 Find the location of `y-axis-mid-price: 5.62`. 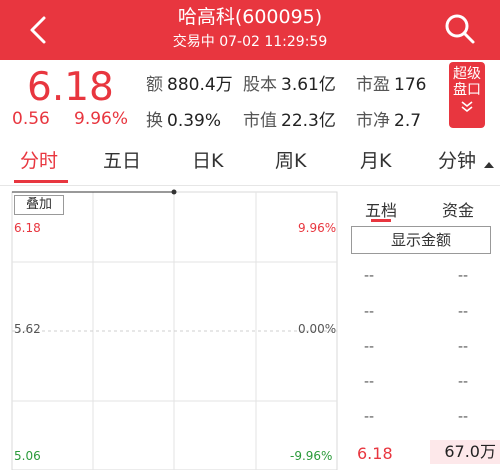

y-axis-mid-price: 5.62 is located at coordinates (27, 329).